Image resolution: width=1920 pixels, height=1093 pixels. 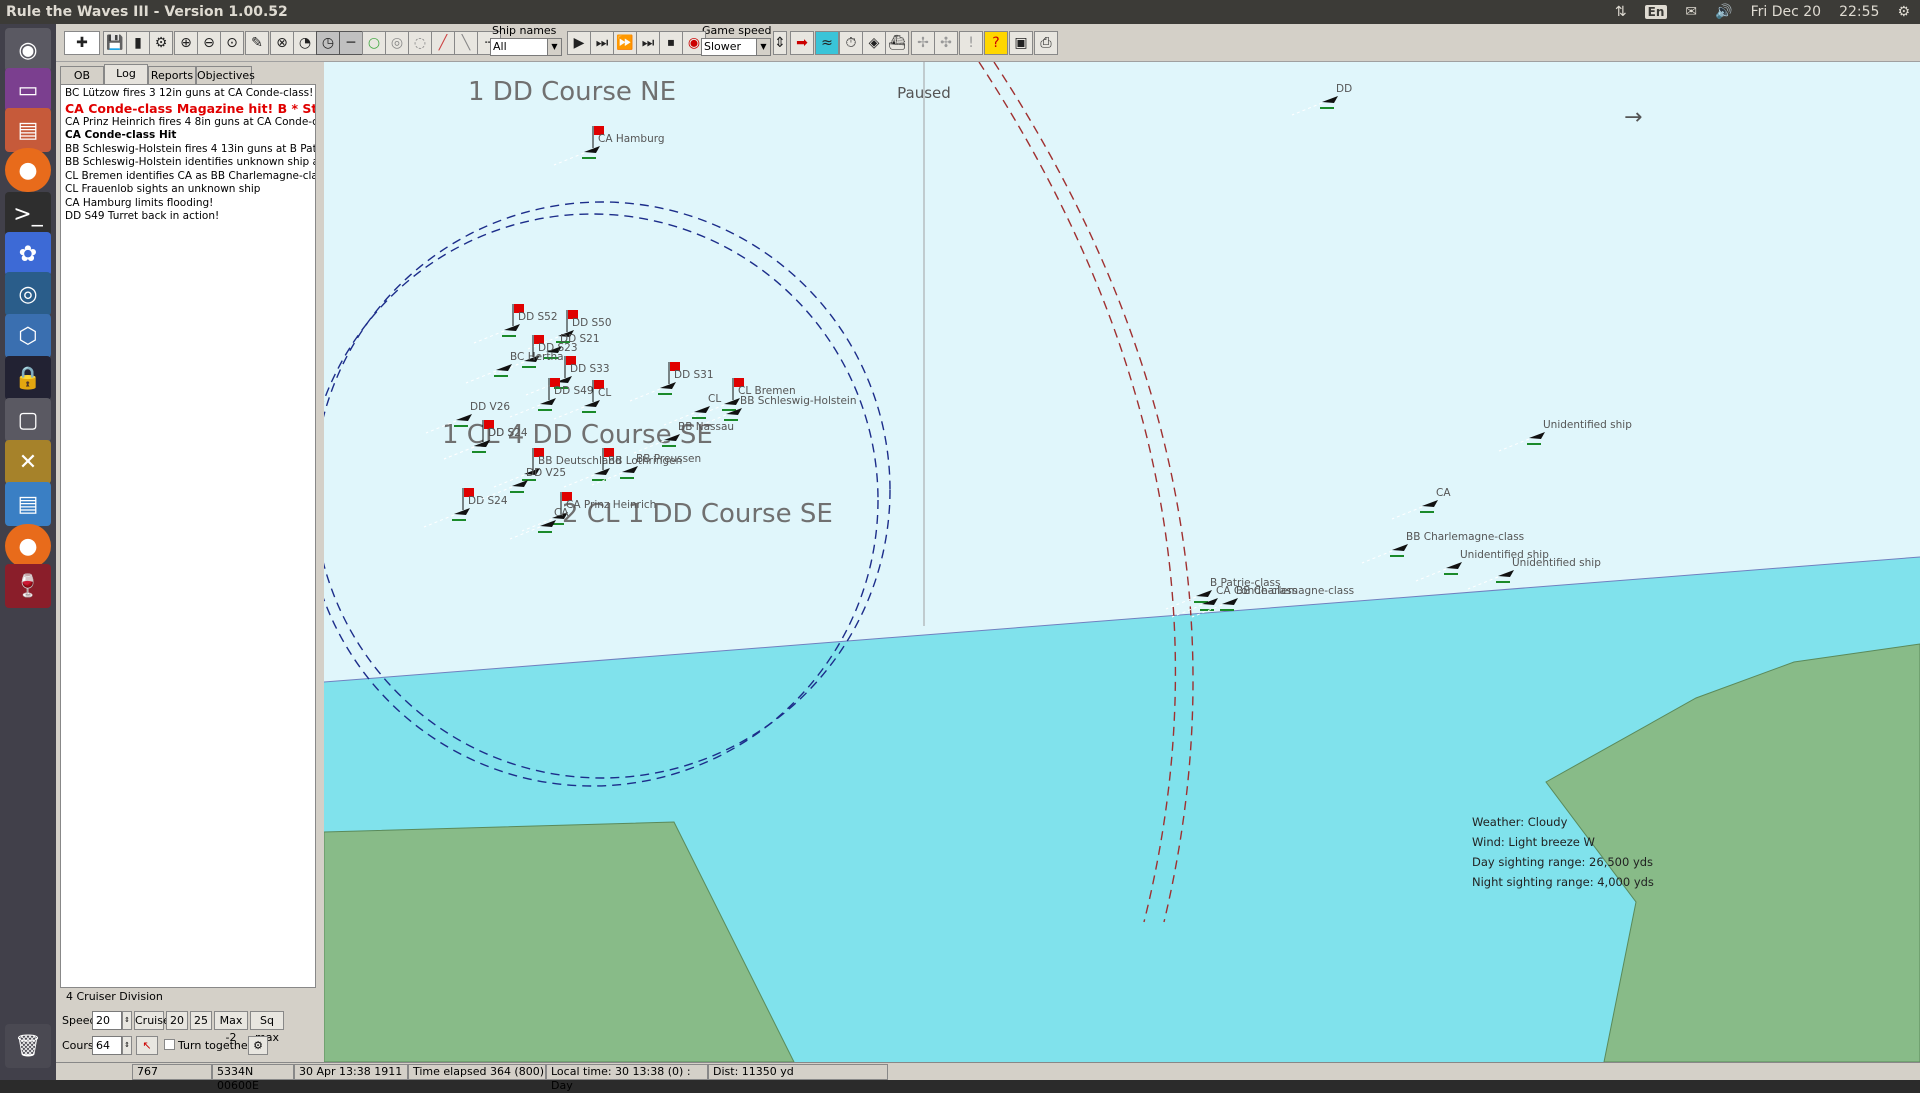 What do you see at coordinates (671, 43) in the screenshot?
I see `stop-icon: ⏹` at bounding box center [671, 43].